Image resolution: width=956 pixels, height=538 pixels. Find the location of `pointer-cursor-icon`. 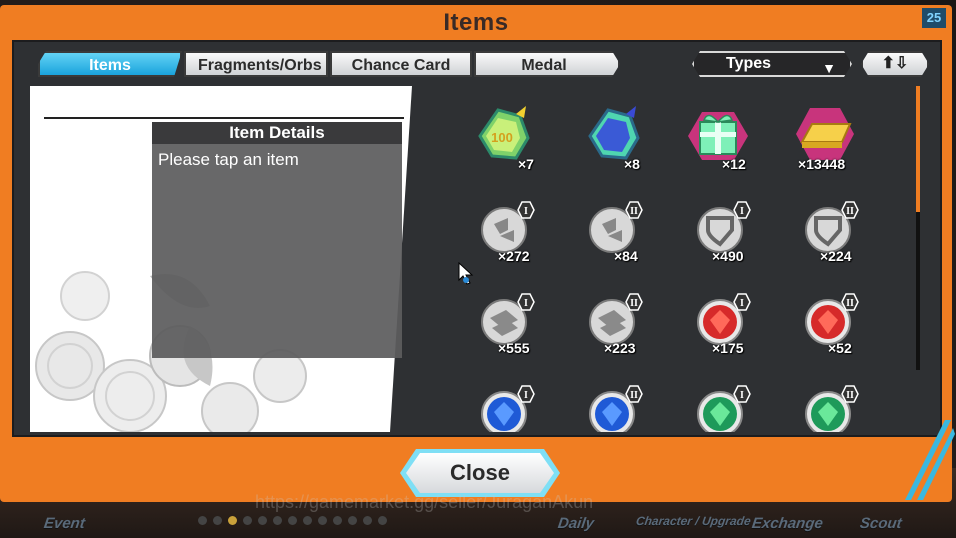

pointer-cursor-icon is located at coordinates (466, 273).